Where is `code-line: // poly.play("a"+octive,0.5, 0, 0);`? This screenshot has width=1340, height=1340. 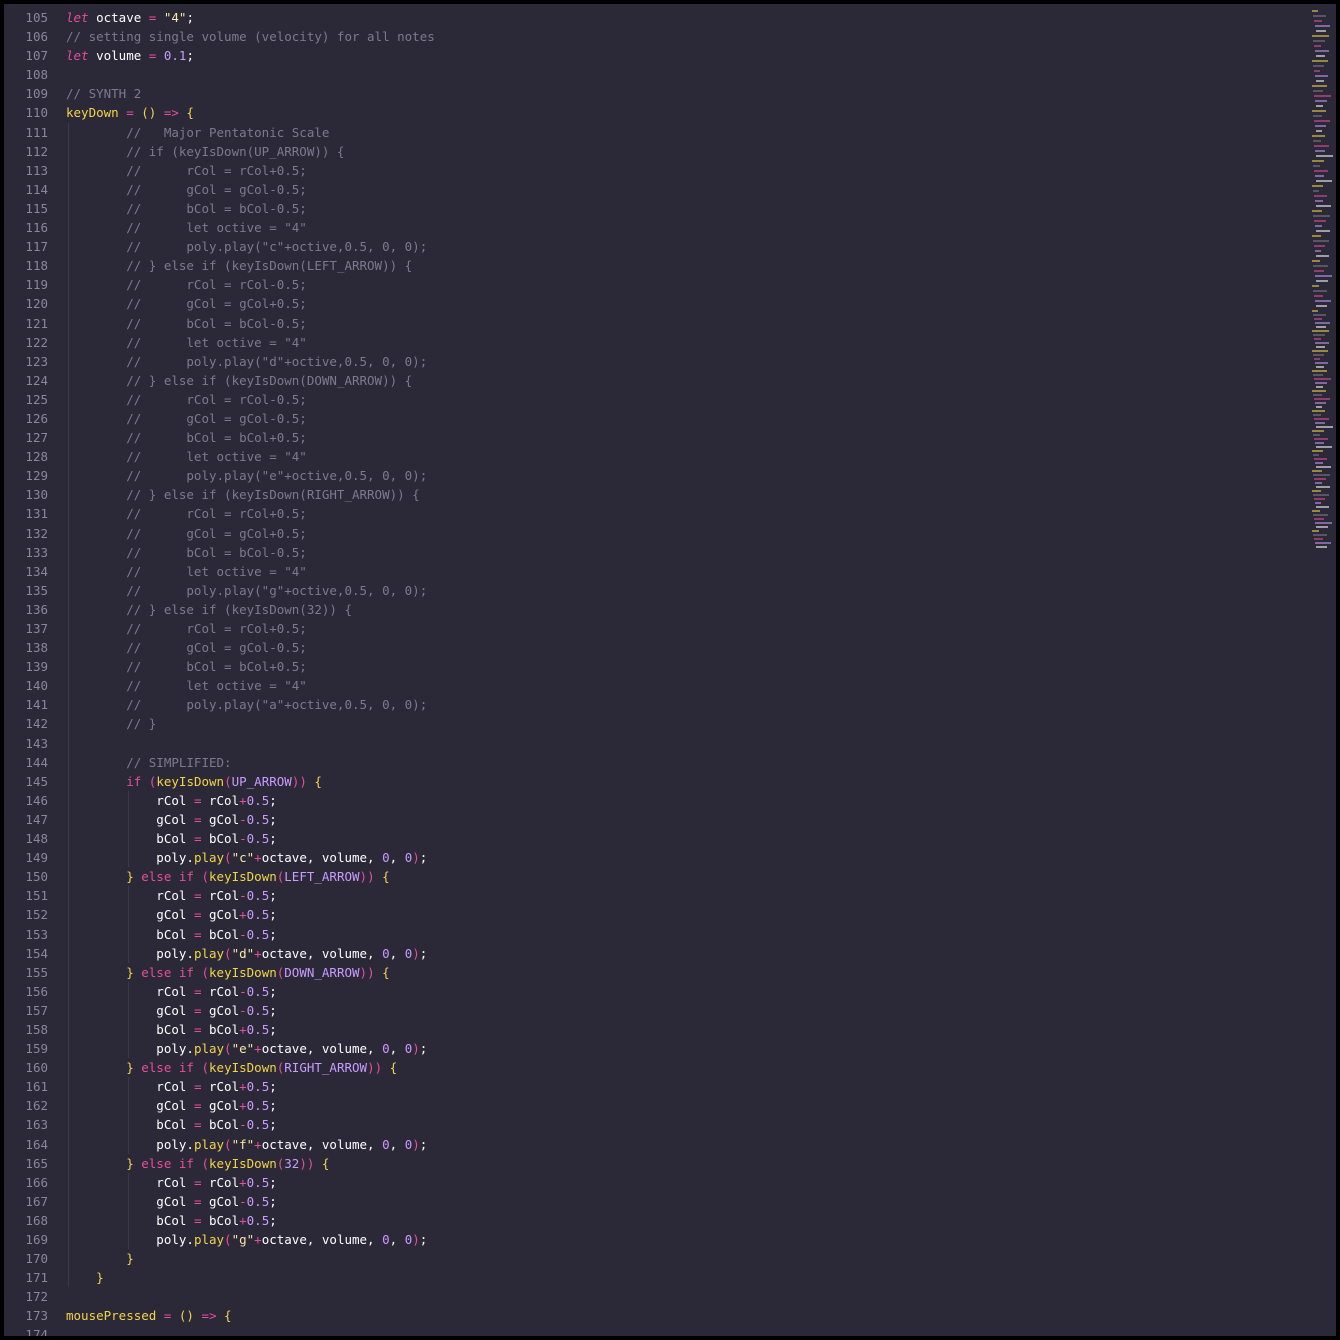
code-line: // poly.play("a"+octive,0.5, 0, 0); is located at coordinates (681, 705).